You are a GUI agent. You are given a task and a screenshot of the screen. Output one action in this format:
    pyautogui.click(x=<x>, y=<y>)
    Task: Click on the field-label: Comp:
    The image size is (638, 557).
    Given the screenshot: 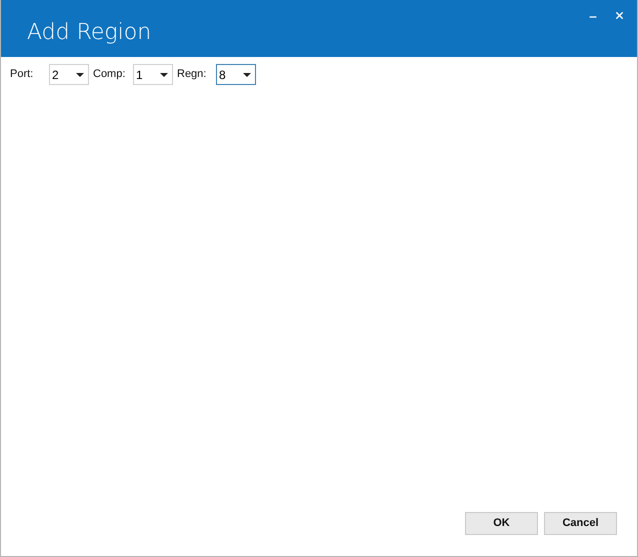 What is the action you would take?
    pyautogui.click(x=109, y=74)
    